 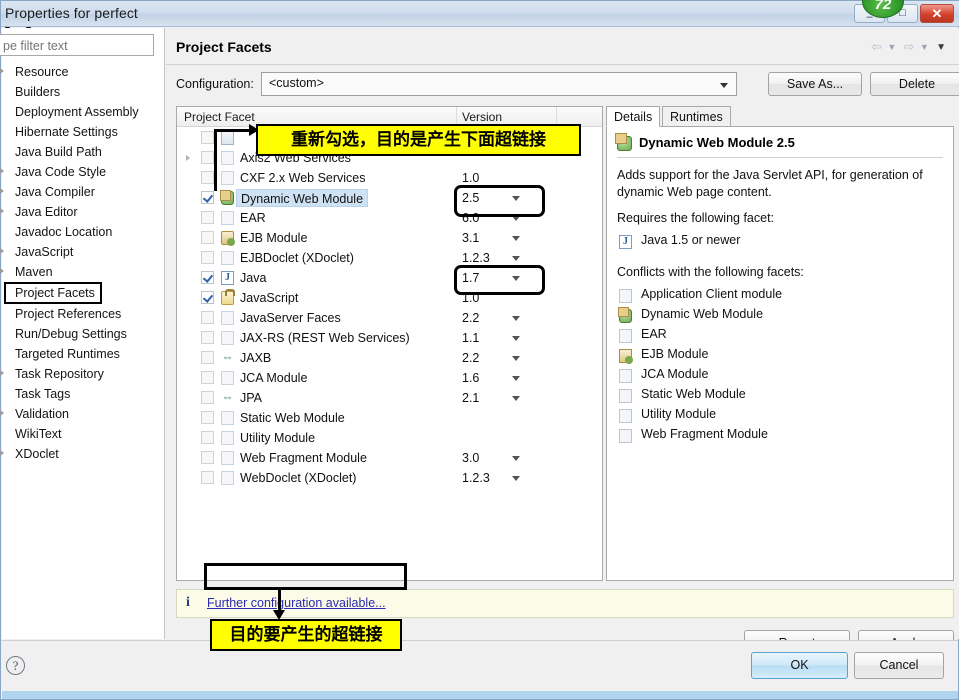 I want to click on facet-row: JavaServer Faces 2.2, so click(x=389, y=318).